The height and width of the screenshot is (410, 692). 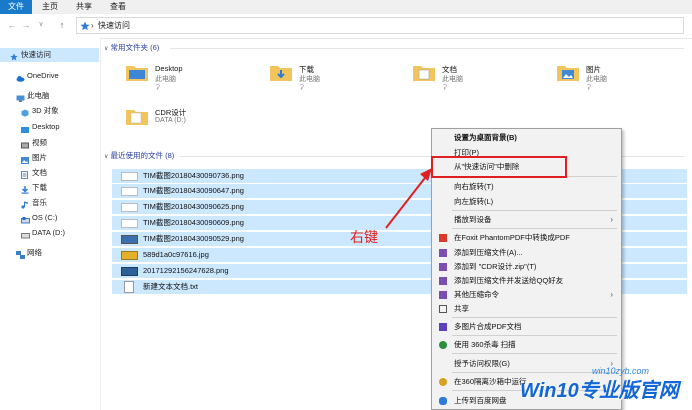 What do you see at coordinates (526, 280) in the screenshot?
I see `menu-item-archive-send-qq: 添加到压缩文件并发送给QQ好友` at bounding box center [526, 280].